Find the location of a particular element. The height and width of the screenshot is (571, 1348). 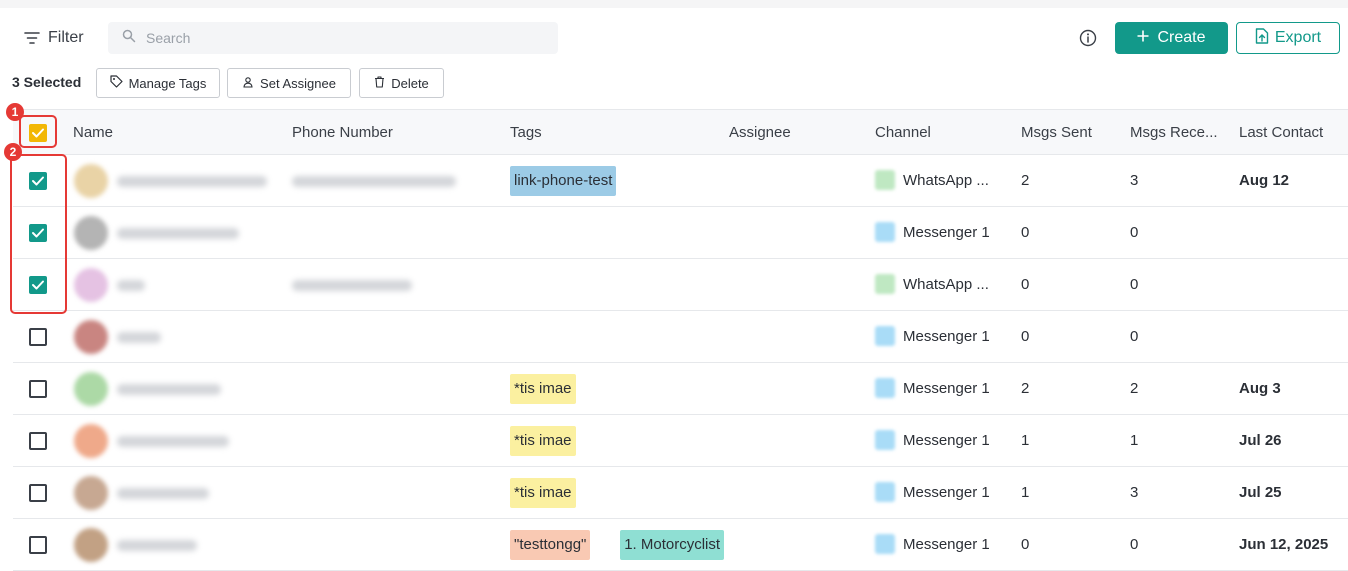

last-contact: Jun 12, 2025 is located at coordinates (1284, 544).